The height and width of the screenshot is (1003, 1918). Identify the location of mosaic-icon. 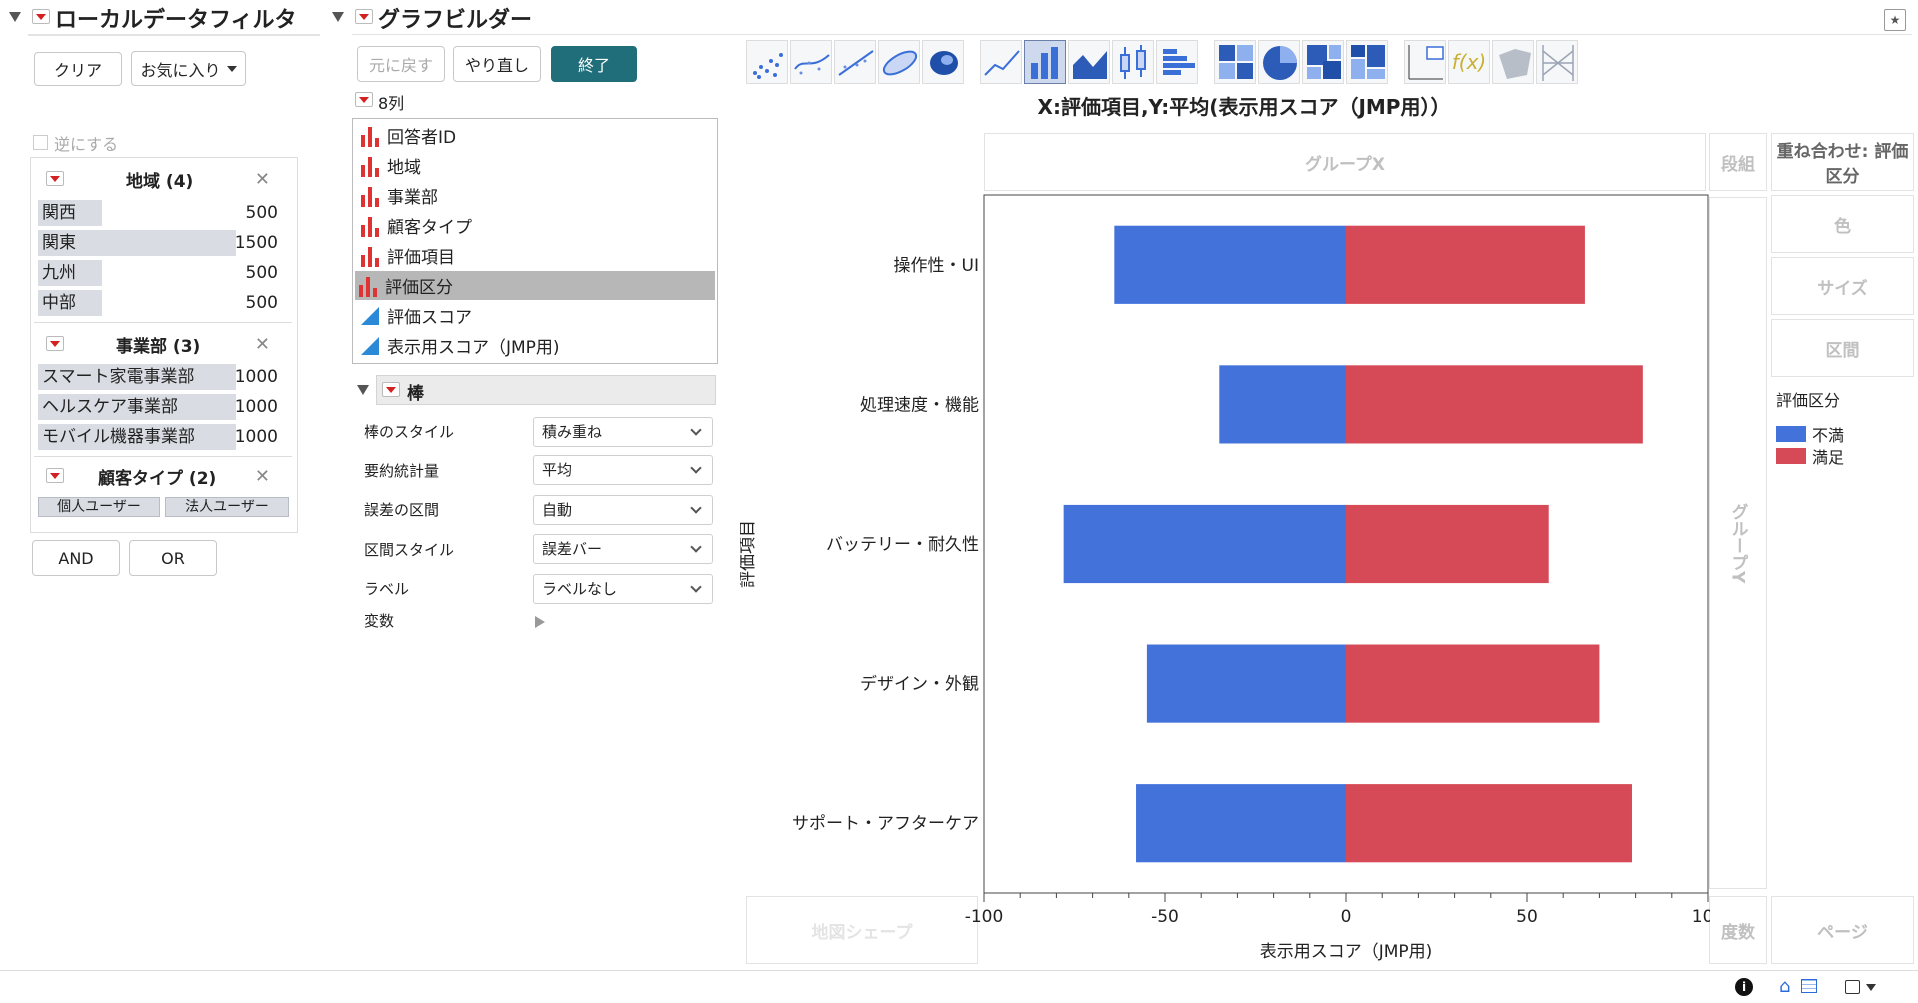
(1367, 62).